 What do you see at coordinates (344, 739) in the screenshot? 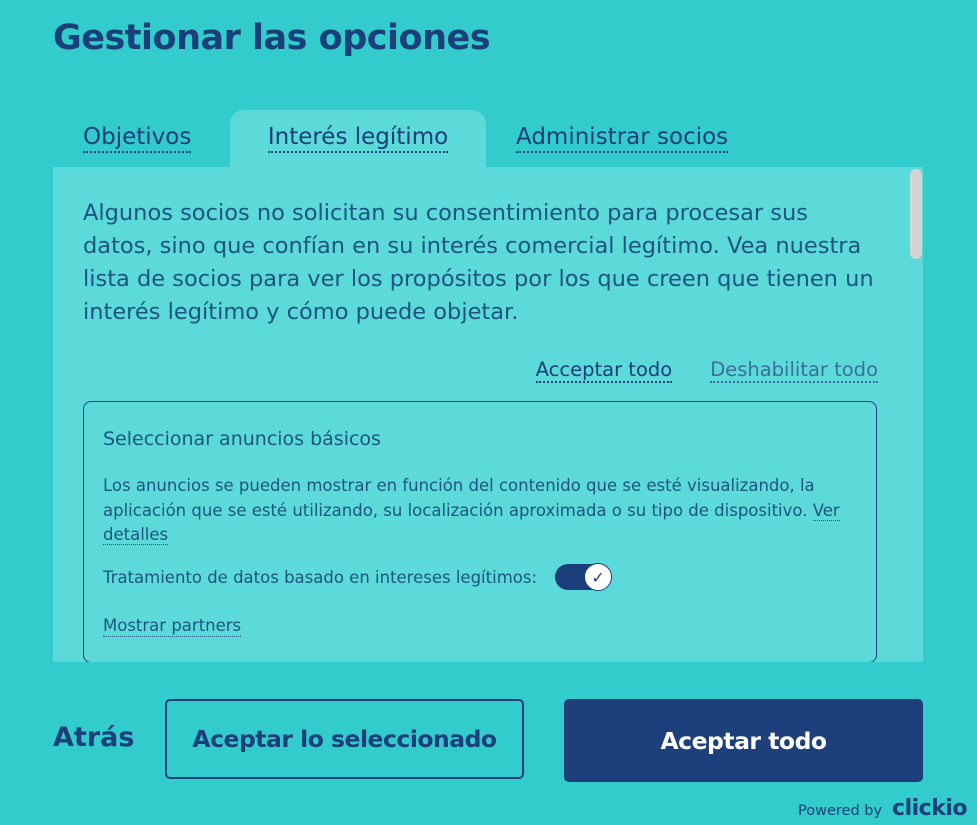
I see `accept-selected-button: Aceptar lo seleccionado` at bounding box center [344, 739].